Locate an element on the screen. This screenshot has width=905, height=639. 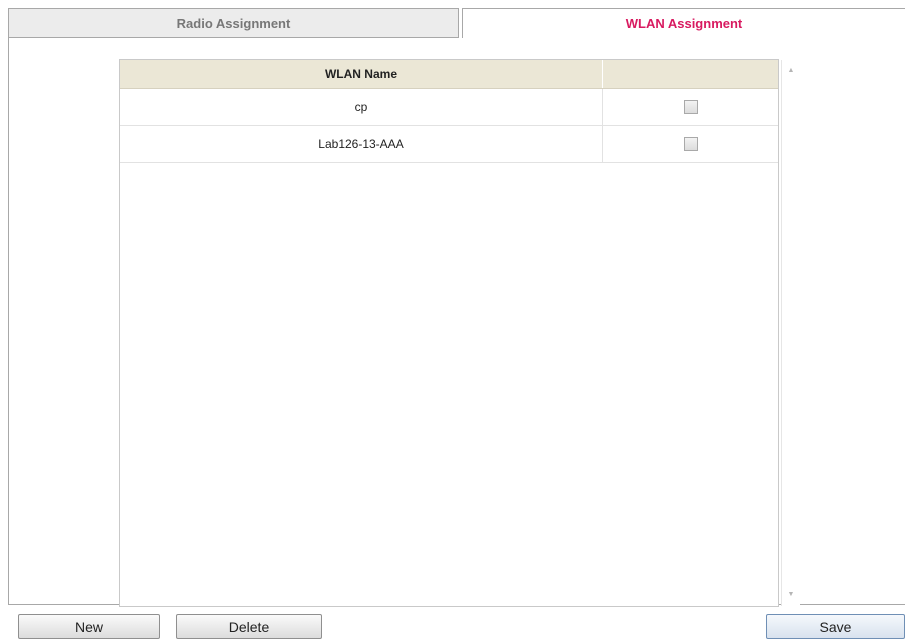
table-row: Lab126-13-AAA is located at coordinates (449, 144).